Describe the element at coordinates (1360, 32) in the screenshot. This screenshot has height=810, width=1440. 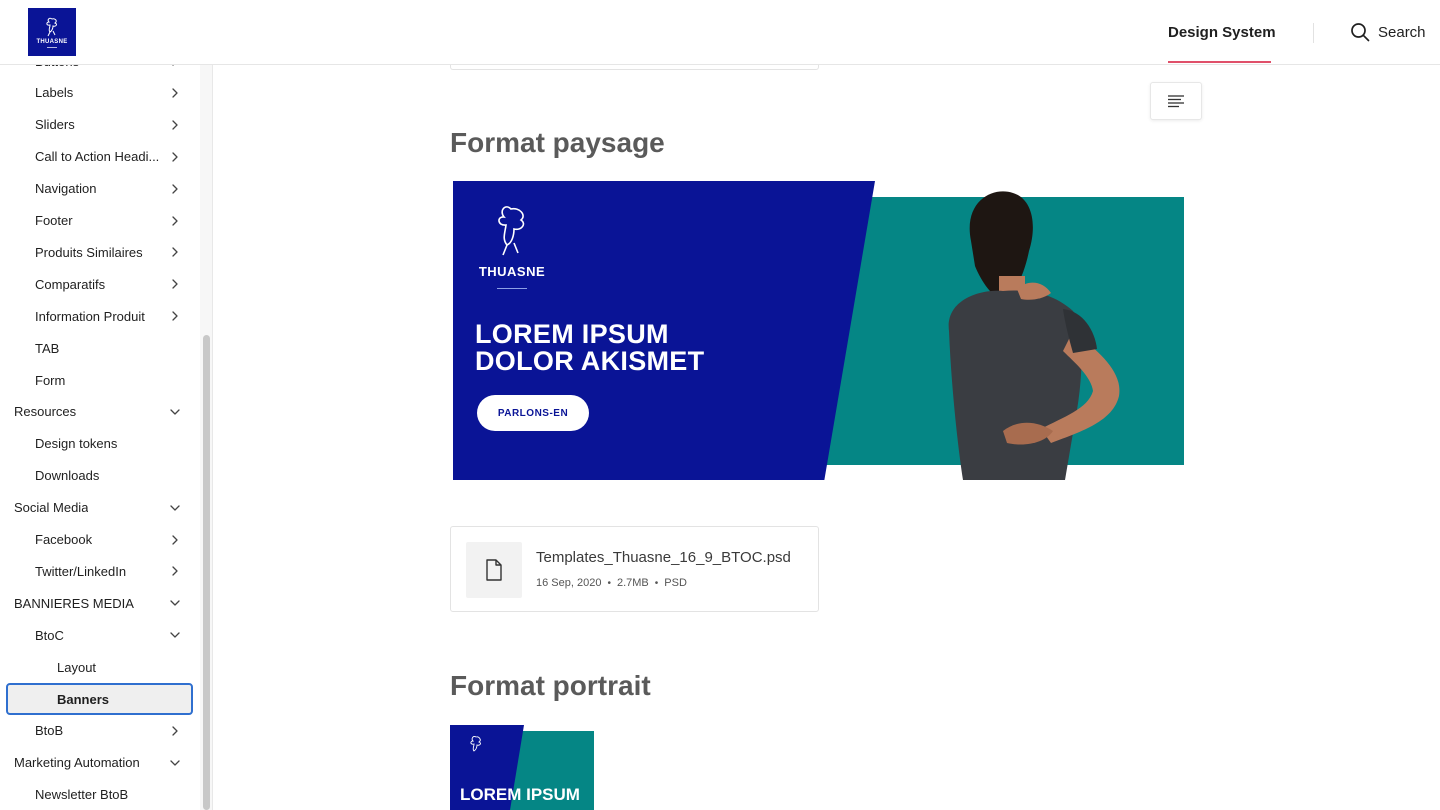
I see `search-icon` at that location.